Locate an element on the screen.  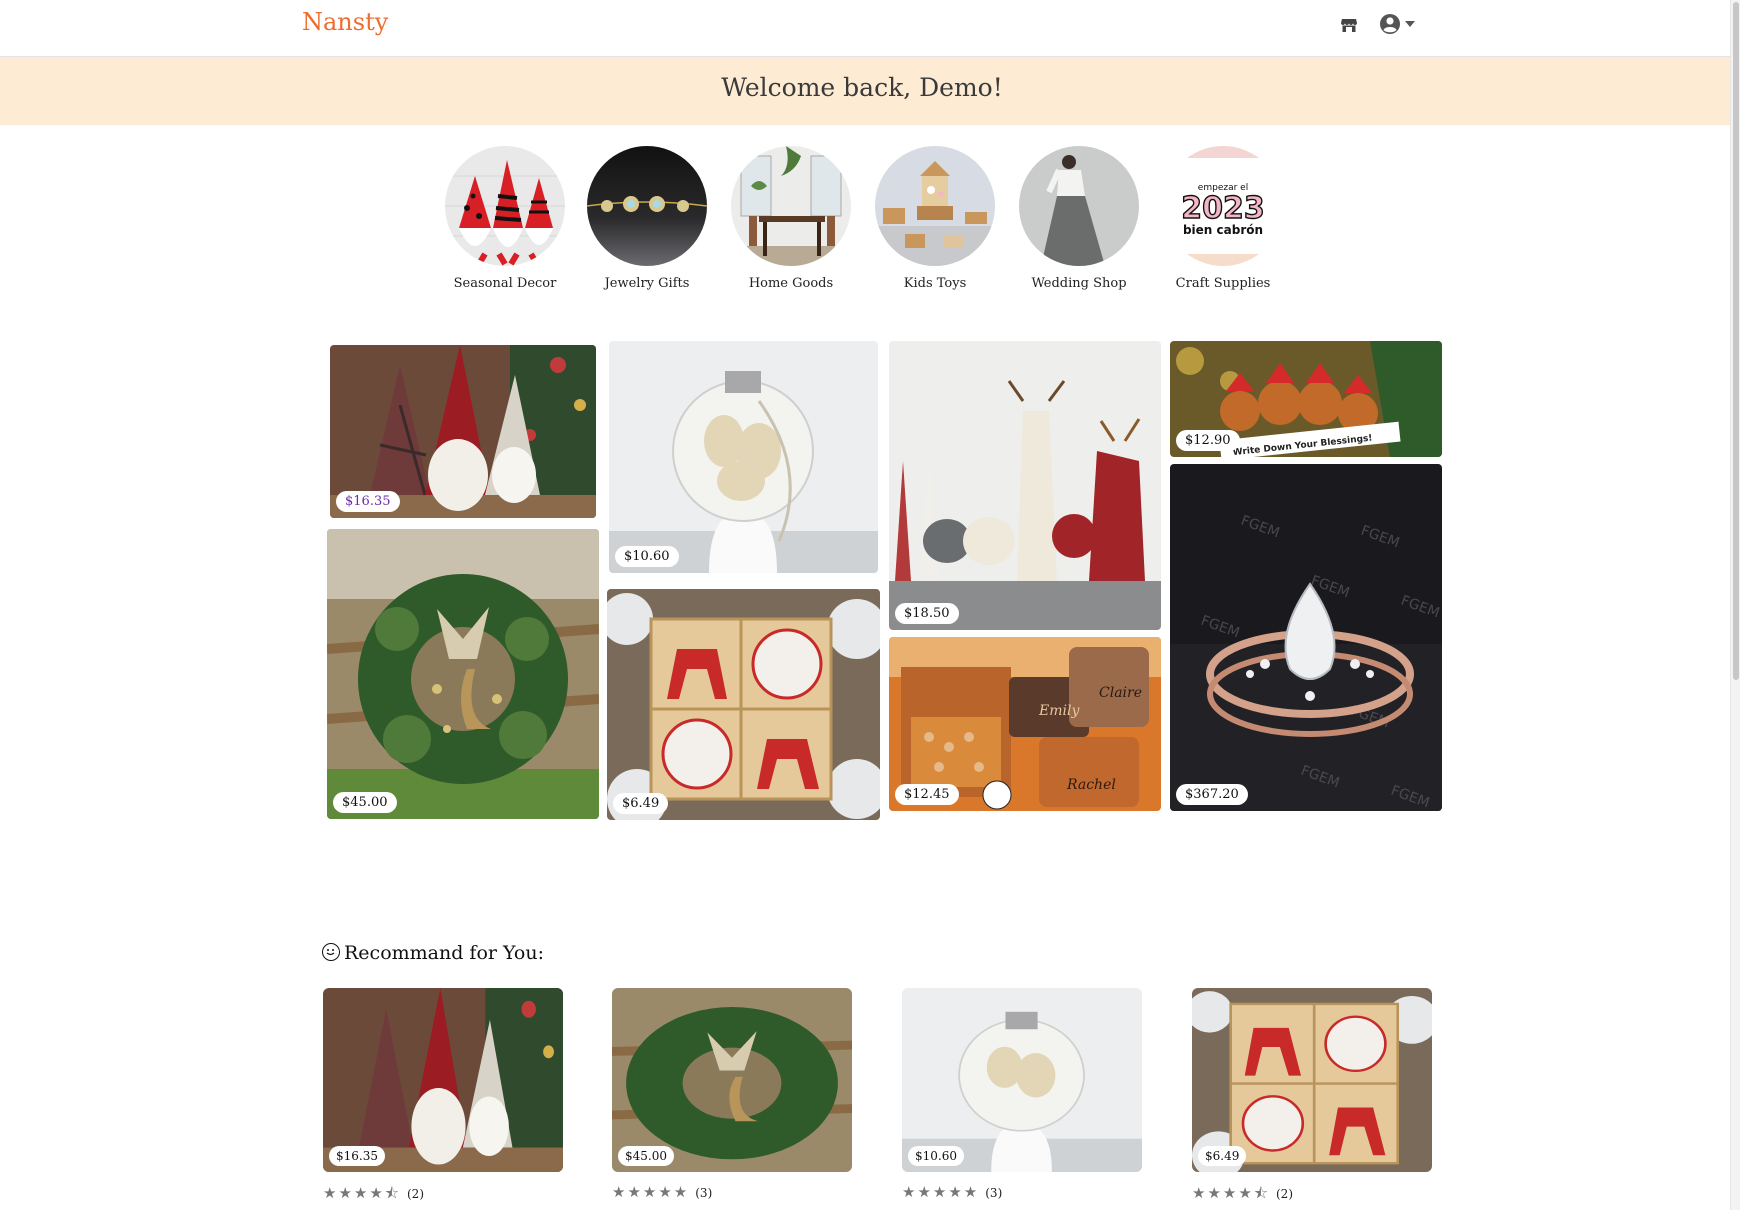
category-label: Wedding Shop is located at coordinates (1079, 283).